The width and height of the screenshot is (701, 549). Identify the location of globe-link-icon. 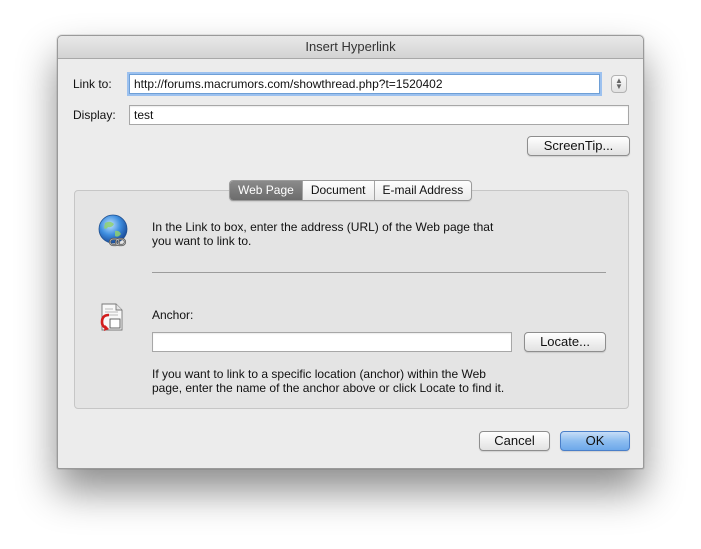
(113, 230).